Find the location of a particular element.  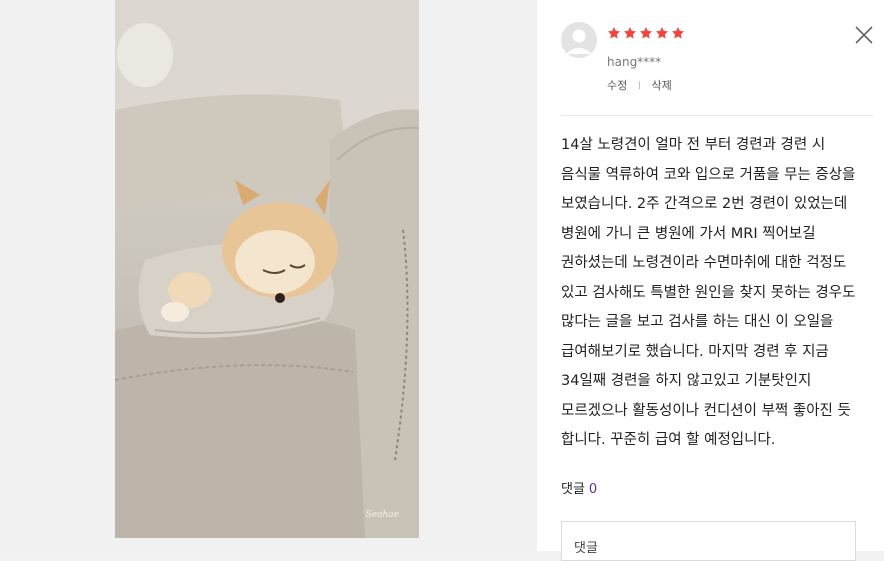

delete-button: 삭제 is located at coordinates (662, 85).